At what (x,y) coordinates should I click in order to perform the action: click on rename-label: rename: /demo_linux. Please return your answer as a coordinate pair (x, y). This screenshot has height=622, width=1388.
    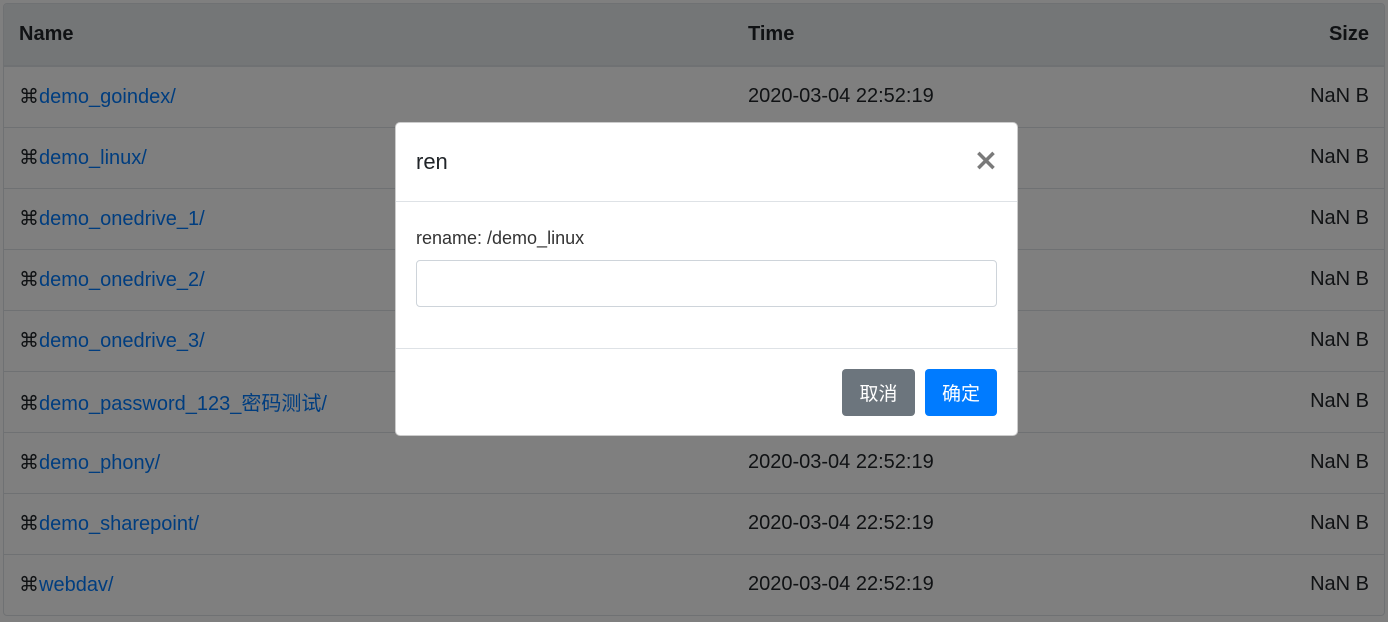
    Looking at the image, I should click on (500, 238).